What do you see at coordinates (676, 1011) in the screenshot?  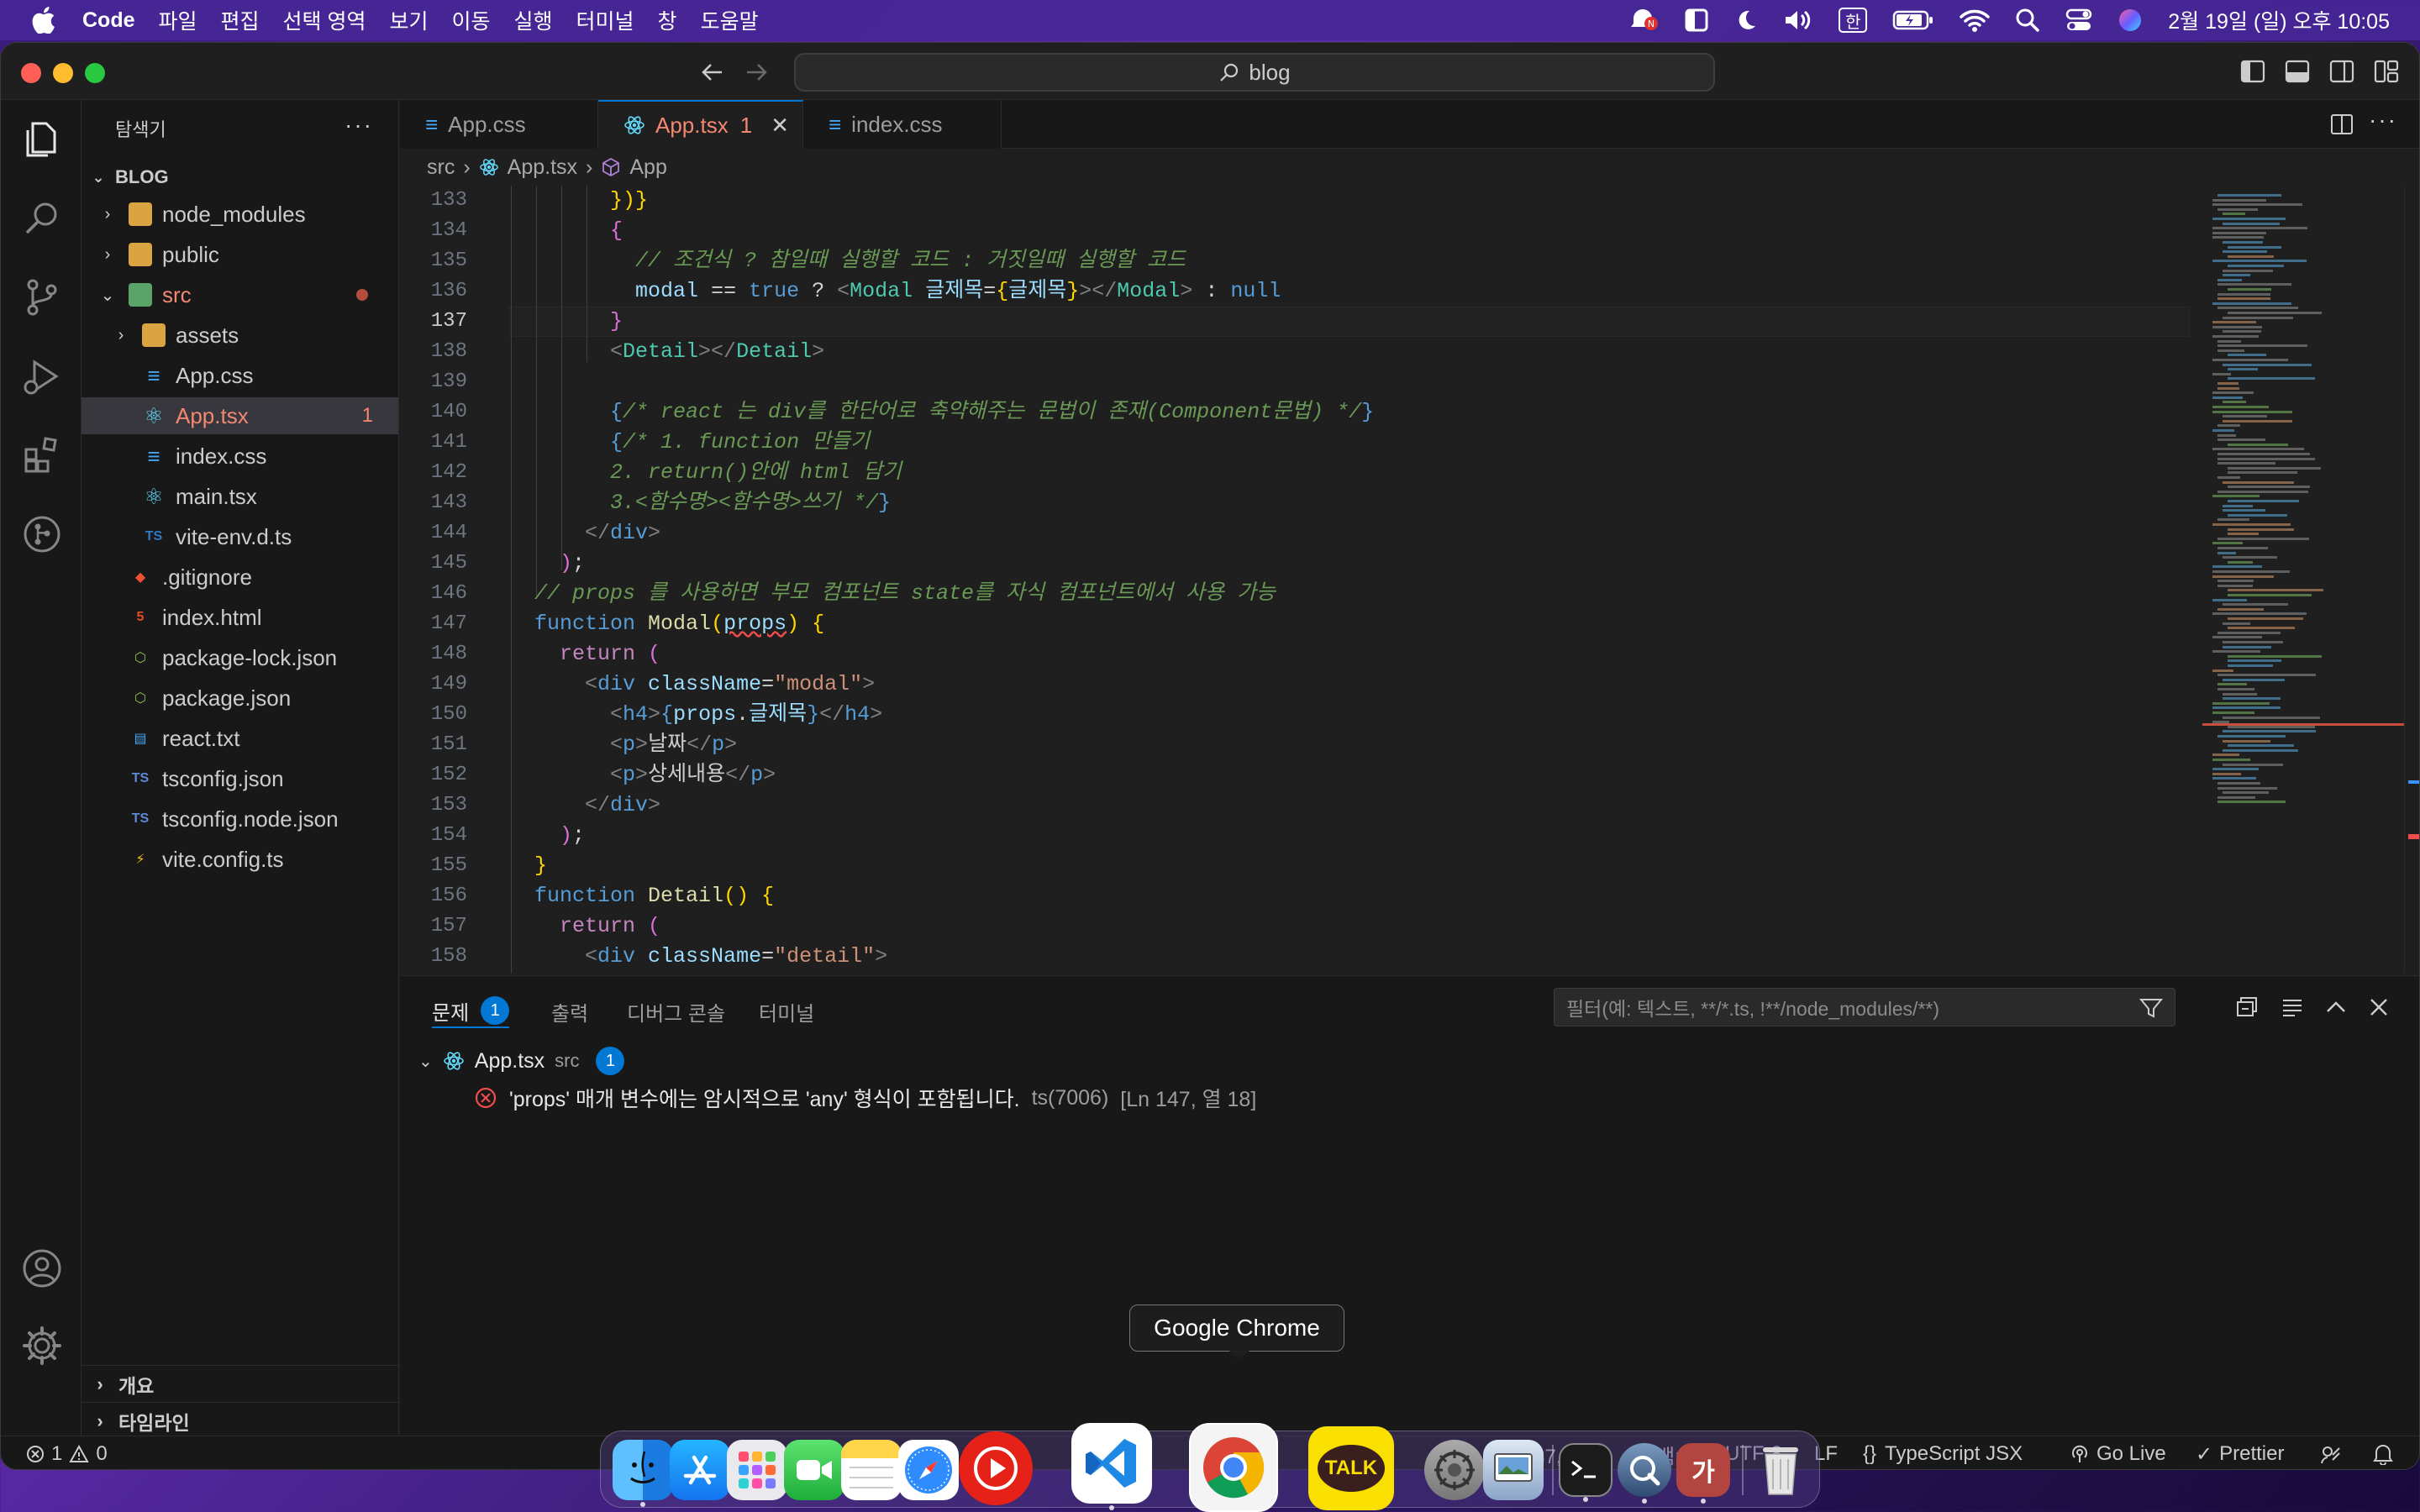 I see `tab-debug-console: 디버그 콘솔` at bounding box center [676, 1011].